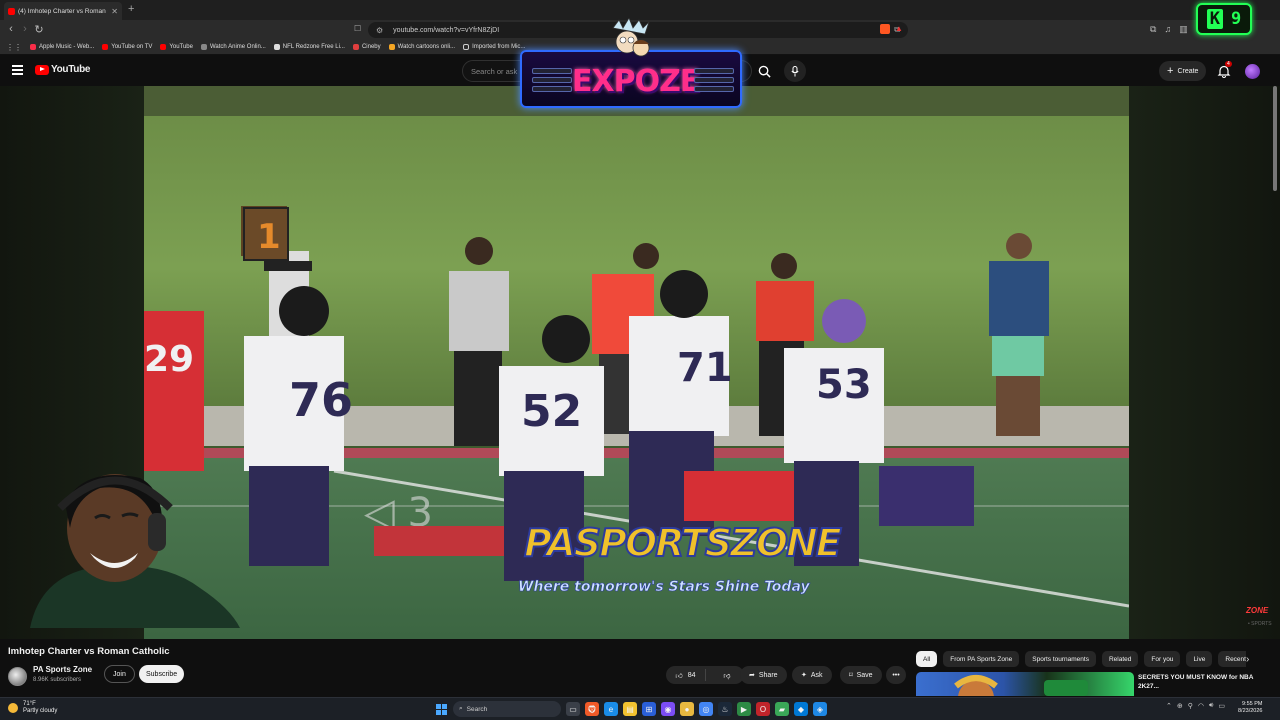 The image size is (1280, 720). What do you see at coordinates (162, 674) in the screenshot?
I see `subscribe-button: Subscribe` at bounding box center [162, 674].